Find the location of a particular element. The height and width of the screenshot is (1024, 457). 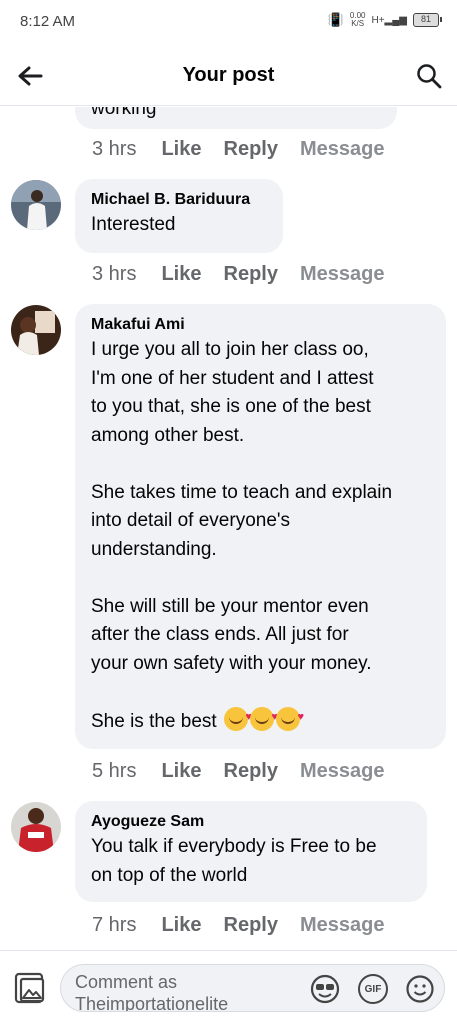

comment-input: Comment as Theimportationelite GIF is located at coordinates (252, 988).